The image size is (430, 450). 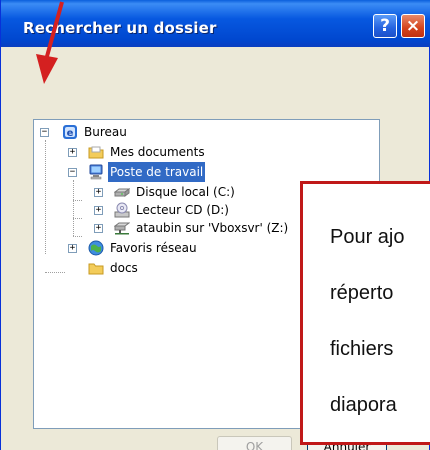 I want to click on tree-item-label: ataubin sur 'Vboxsvr' (Z:), so click(x=212, y=228).